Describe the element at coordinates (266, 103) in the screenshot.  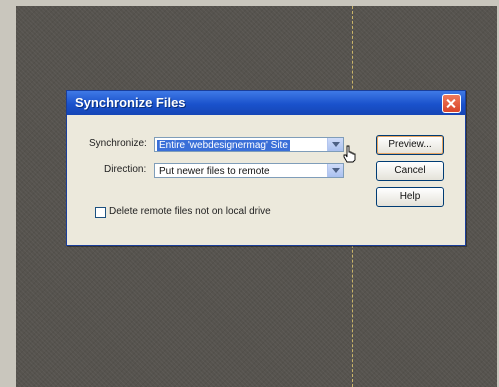
I see `dialog-titlebar: Synchronize Files` at that location.